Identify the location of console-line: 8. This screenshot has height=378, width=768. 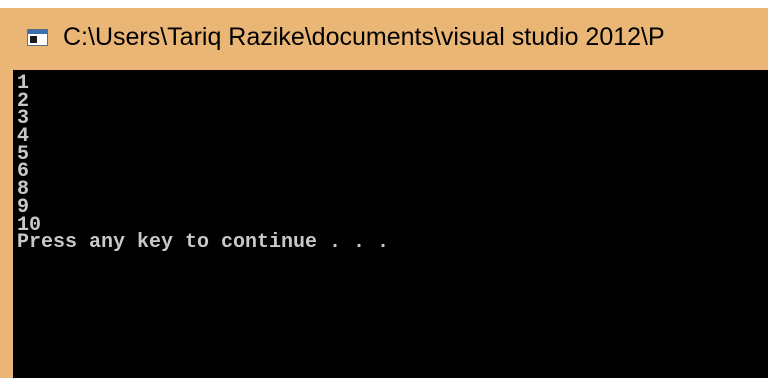
(23, 190).